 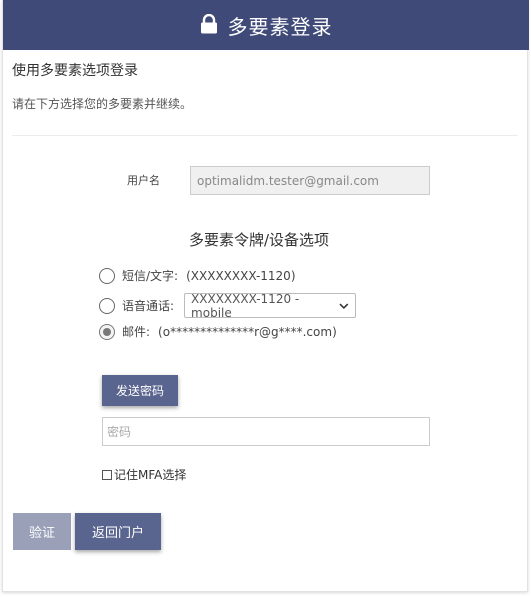 I want to click on mfa-options-title: 多要素令牌/设备选项, so click(x=259, y=240).